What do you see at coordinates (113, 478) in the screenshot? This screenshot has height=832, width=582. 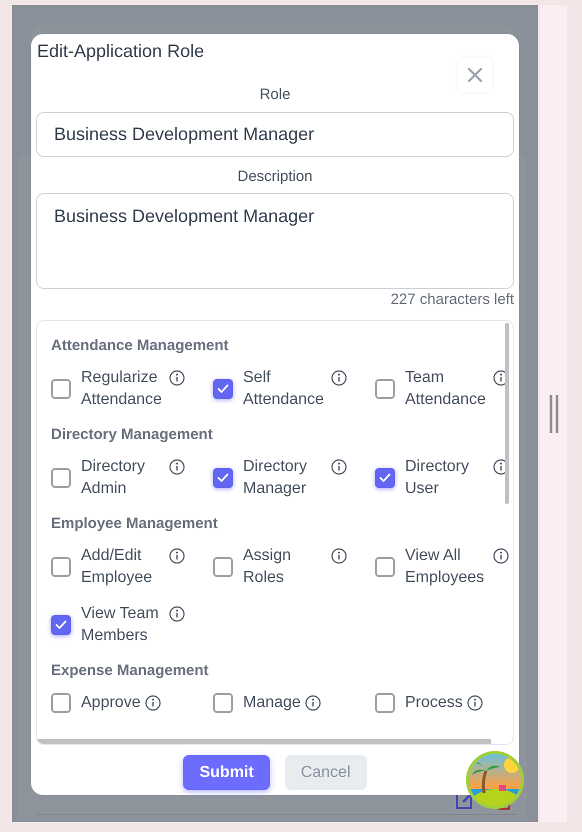 I see `checkbox-label: Directory Admin` at bounding box center [113, 478].